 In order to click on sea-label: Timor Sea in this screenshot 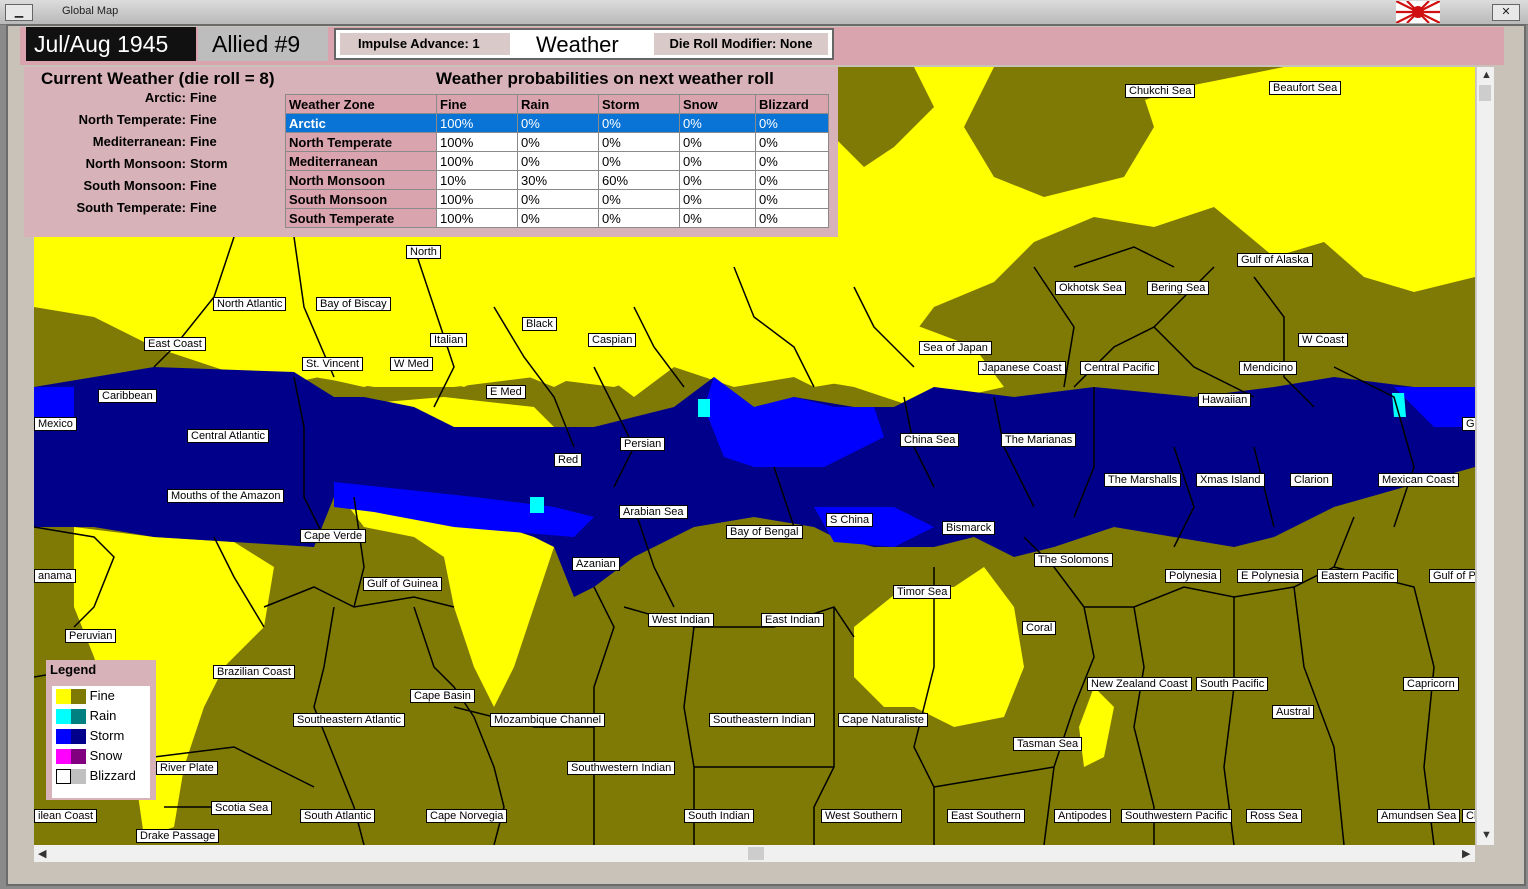, I will do `click(922, 592)`.